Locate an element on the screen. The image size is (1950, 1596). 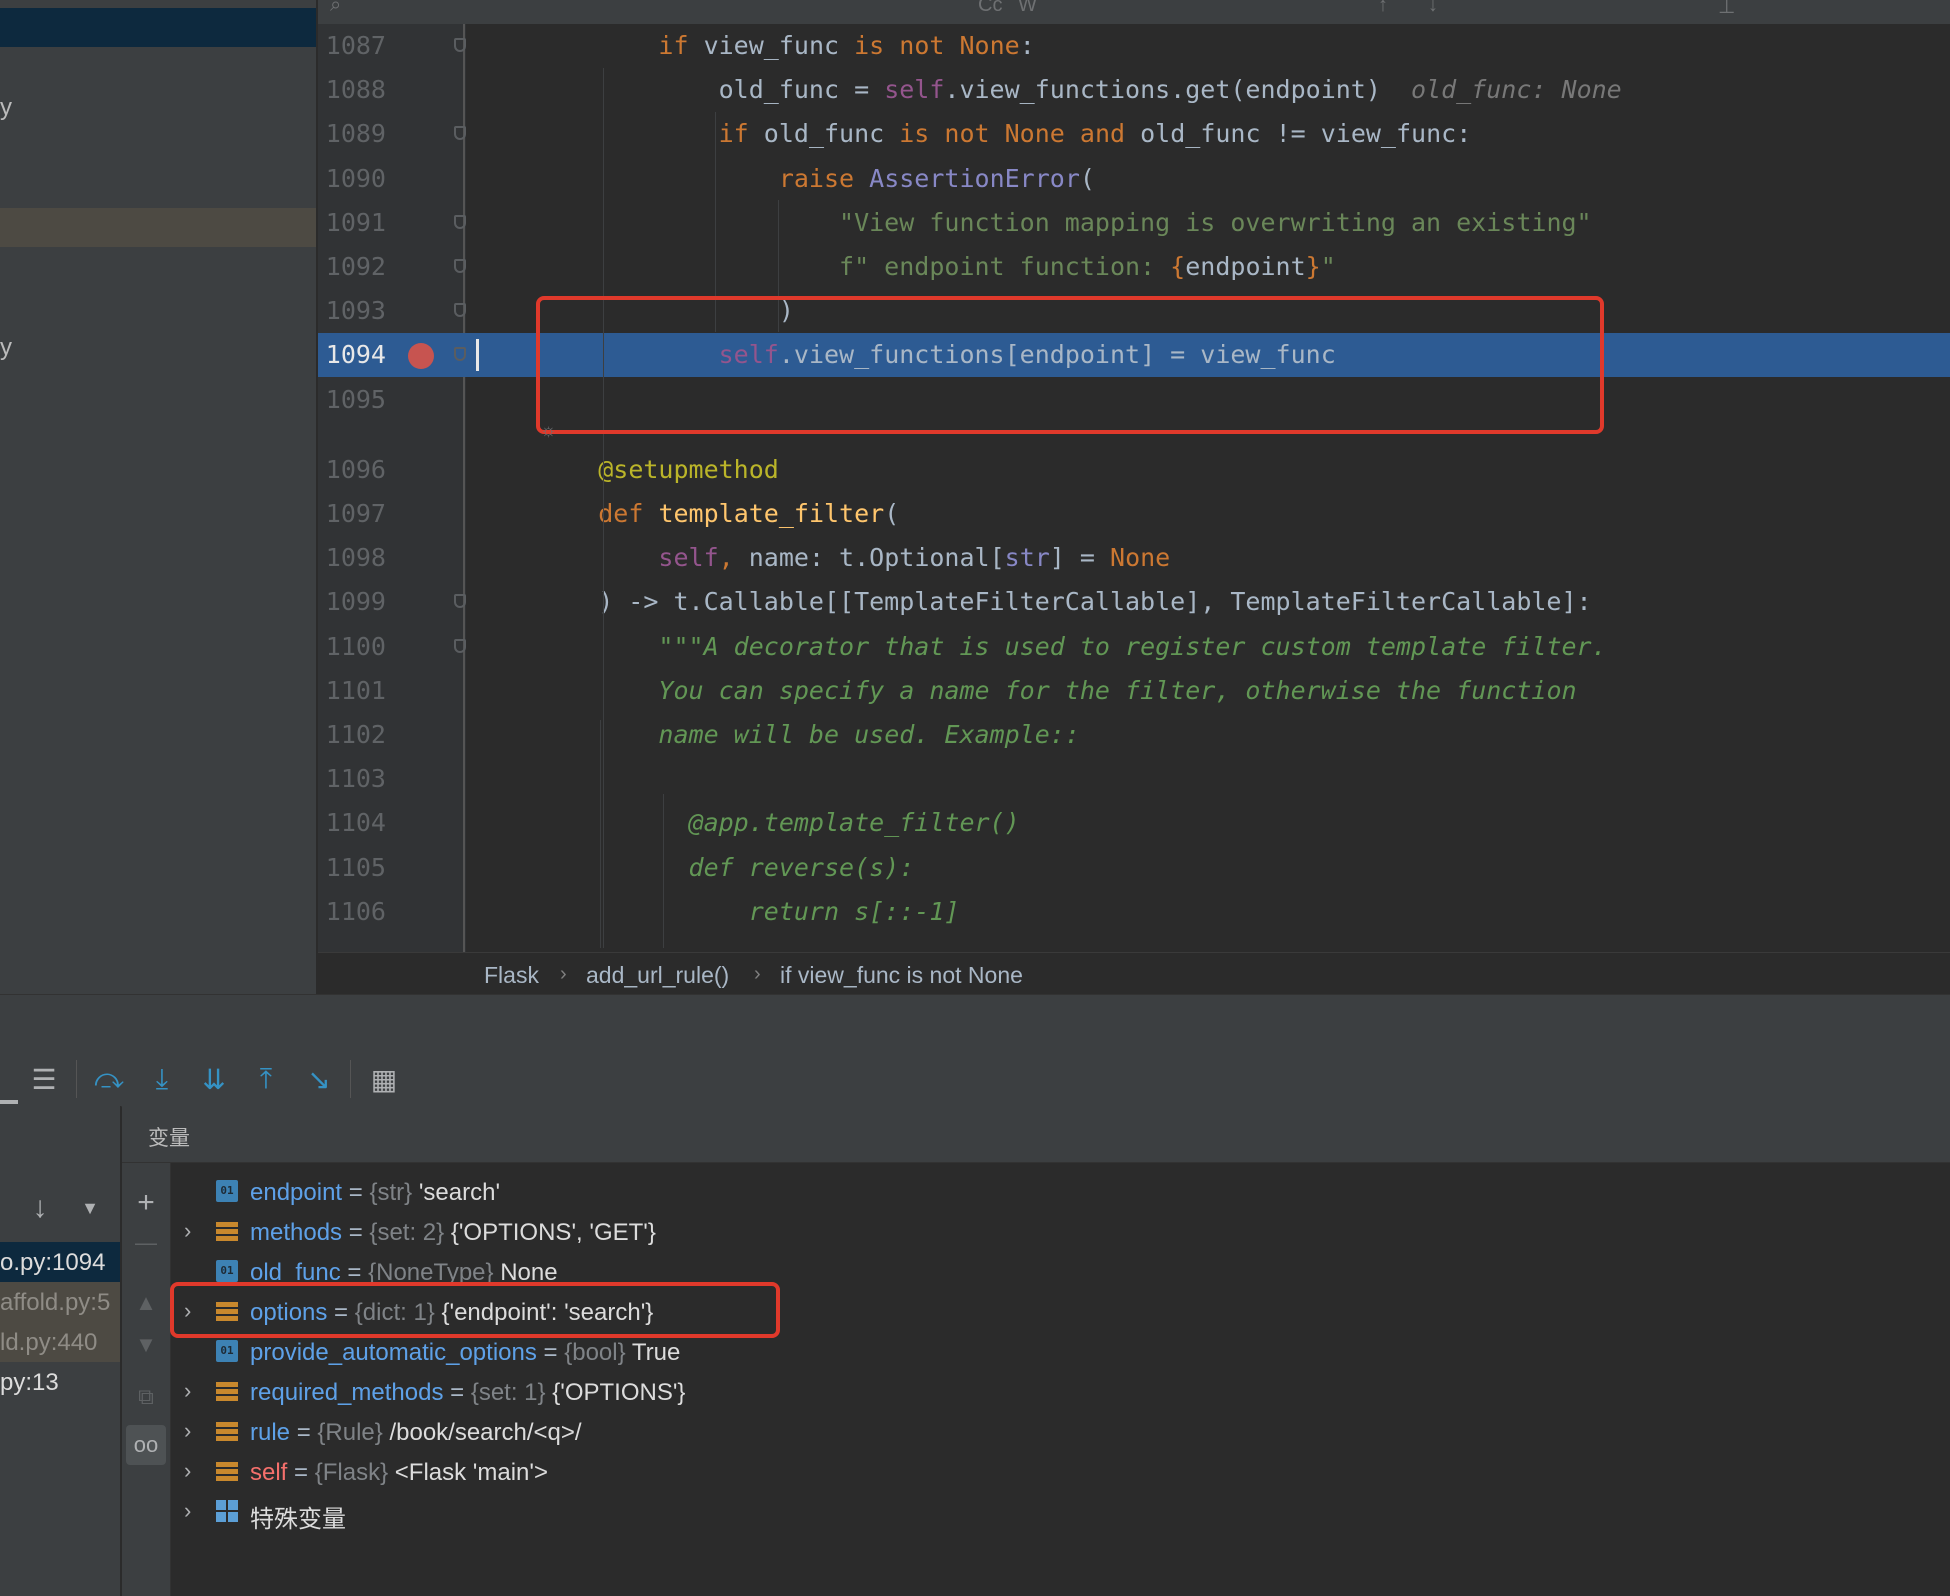
code-line: 1096 @setupmethod is located at coordinates (1134, 470).